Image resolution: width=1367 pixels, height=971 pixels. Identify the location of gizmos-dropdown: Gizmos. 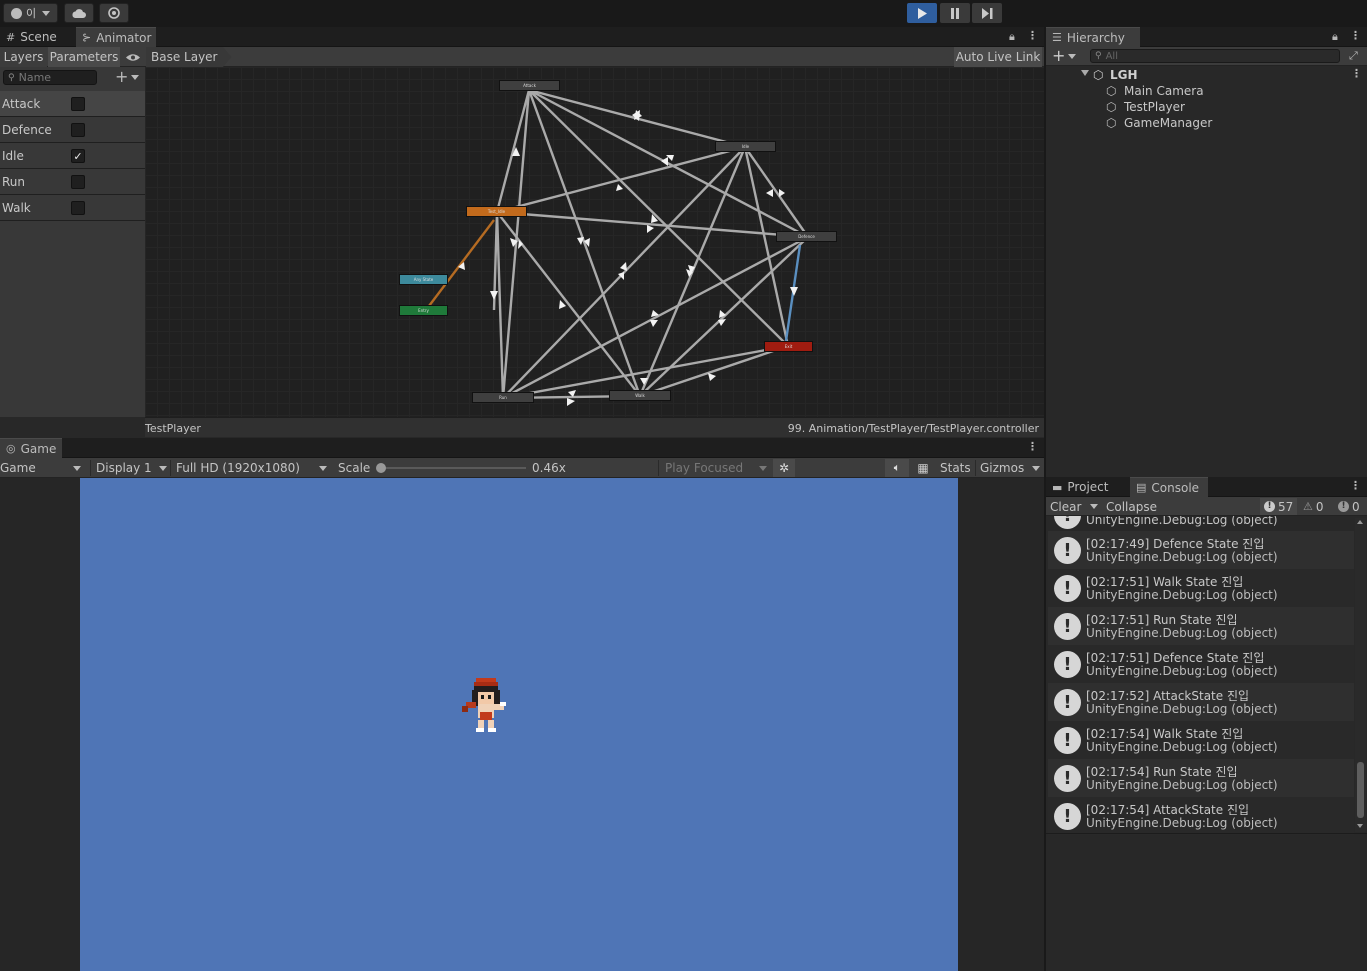
(1009, 468).